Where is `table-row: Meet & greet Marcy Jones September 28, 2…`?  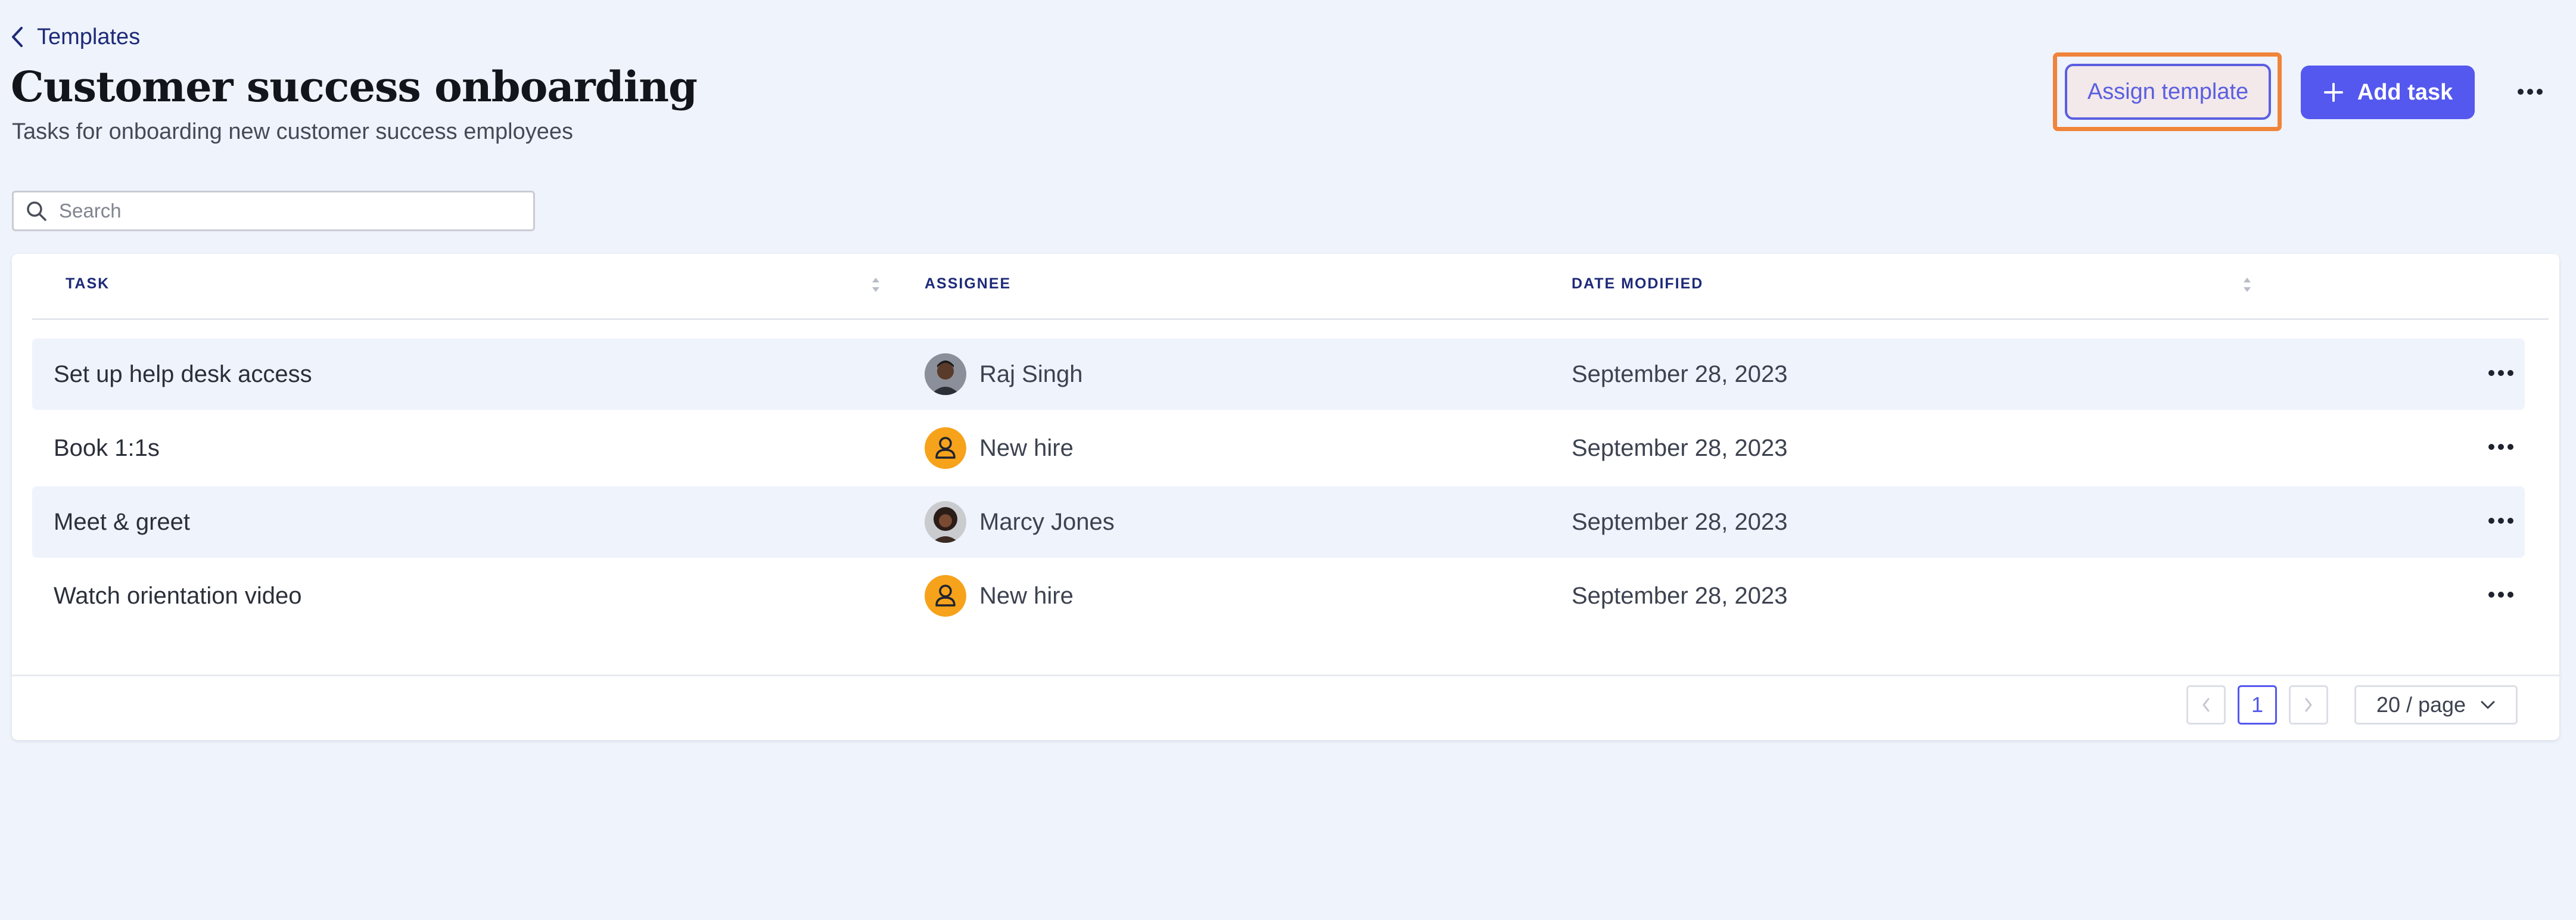
table-row: Meet & greet Marcy Jones September 28, 2… is located at coordinates (1278, 522).